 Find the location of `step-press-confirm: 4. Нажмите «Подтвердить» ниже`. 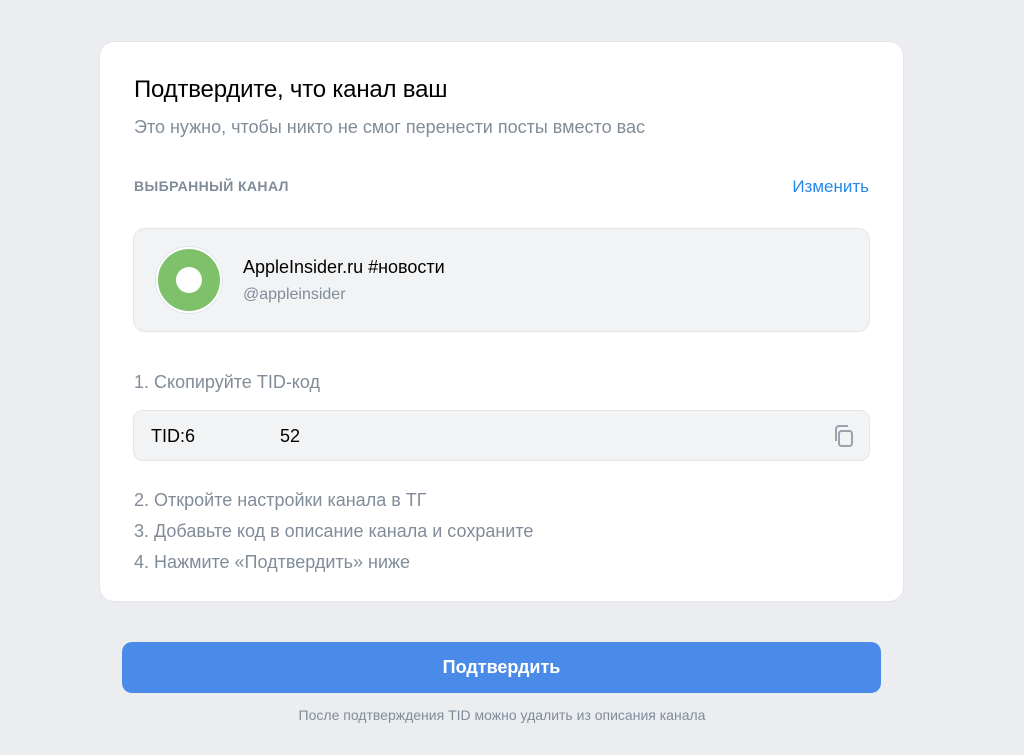

step-press-confirm: 4. Нажмите «Подтвердить» ниже is located at coordinates (272, 562).